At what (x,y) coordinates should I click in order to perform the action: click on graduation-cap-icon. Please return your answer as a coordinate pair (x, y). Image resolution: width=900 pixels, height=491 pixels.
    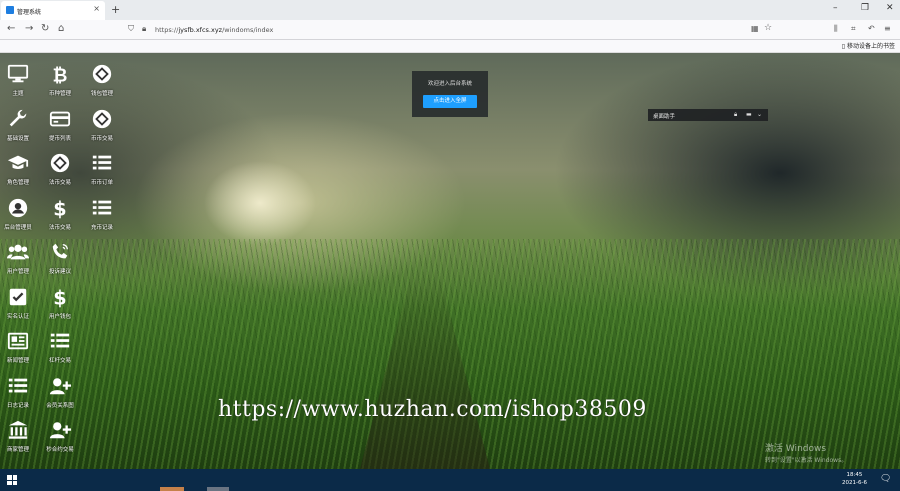
    Looking at the image, I should click on (18, 162).